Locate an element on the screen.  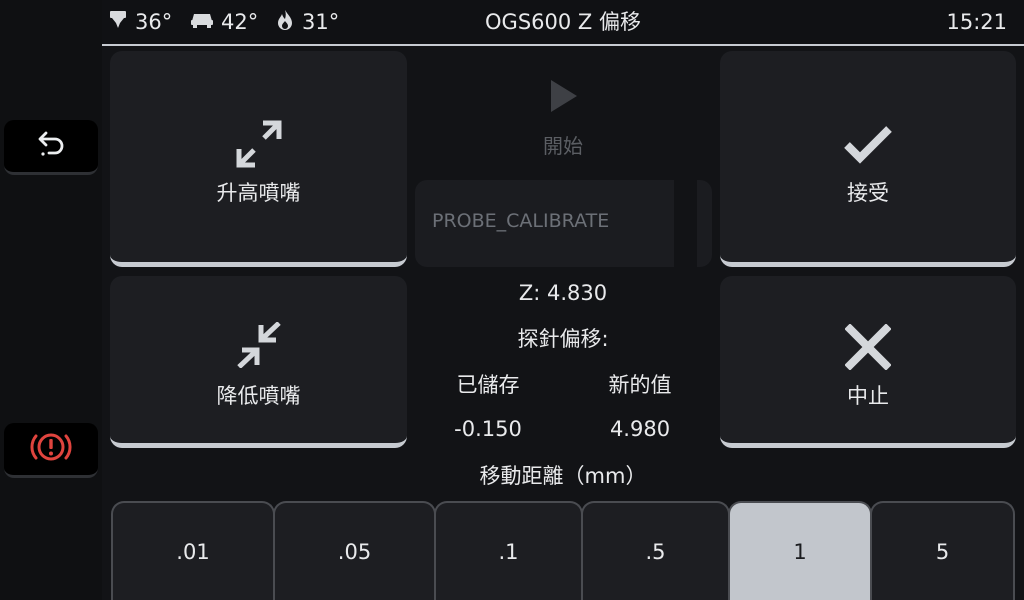
accept-label: 接受 is located at coordinates (868, 193).